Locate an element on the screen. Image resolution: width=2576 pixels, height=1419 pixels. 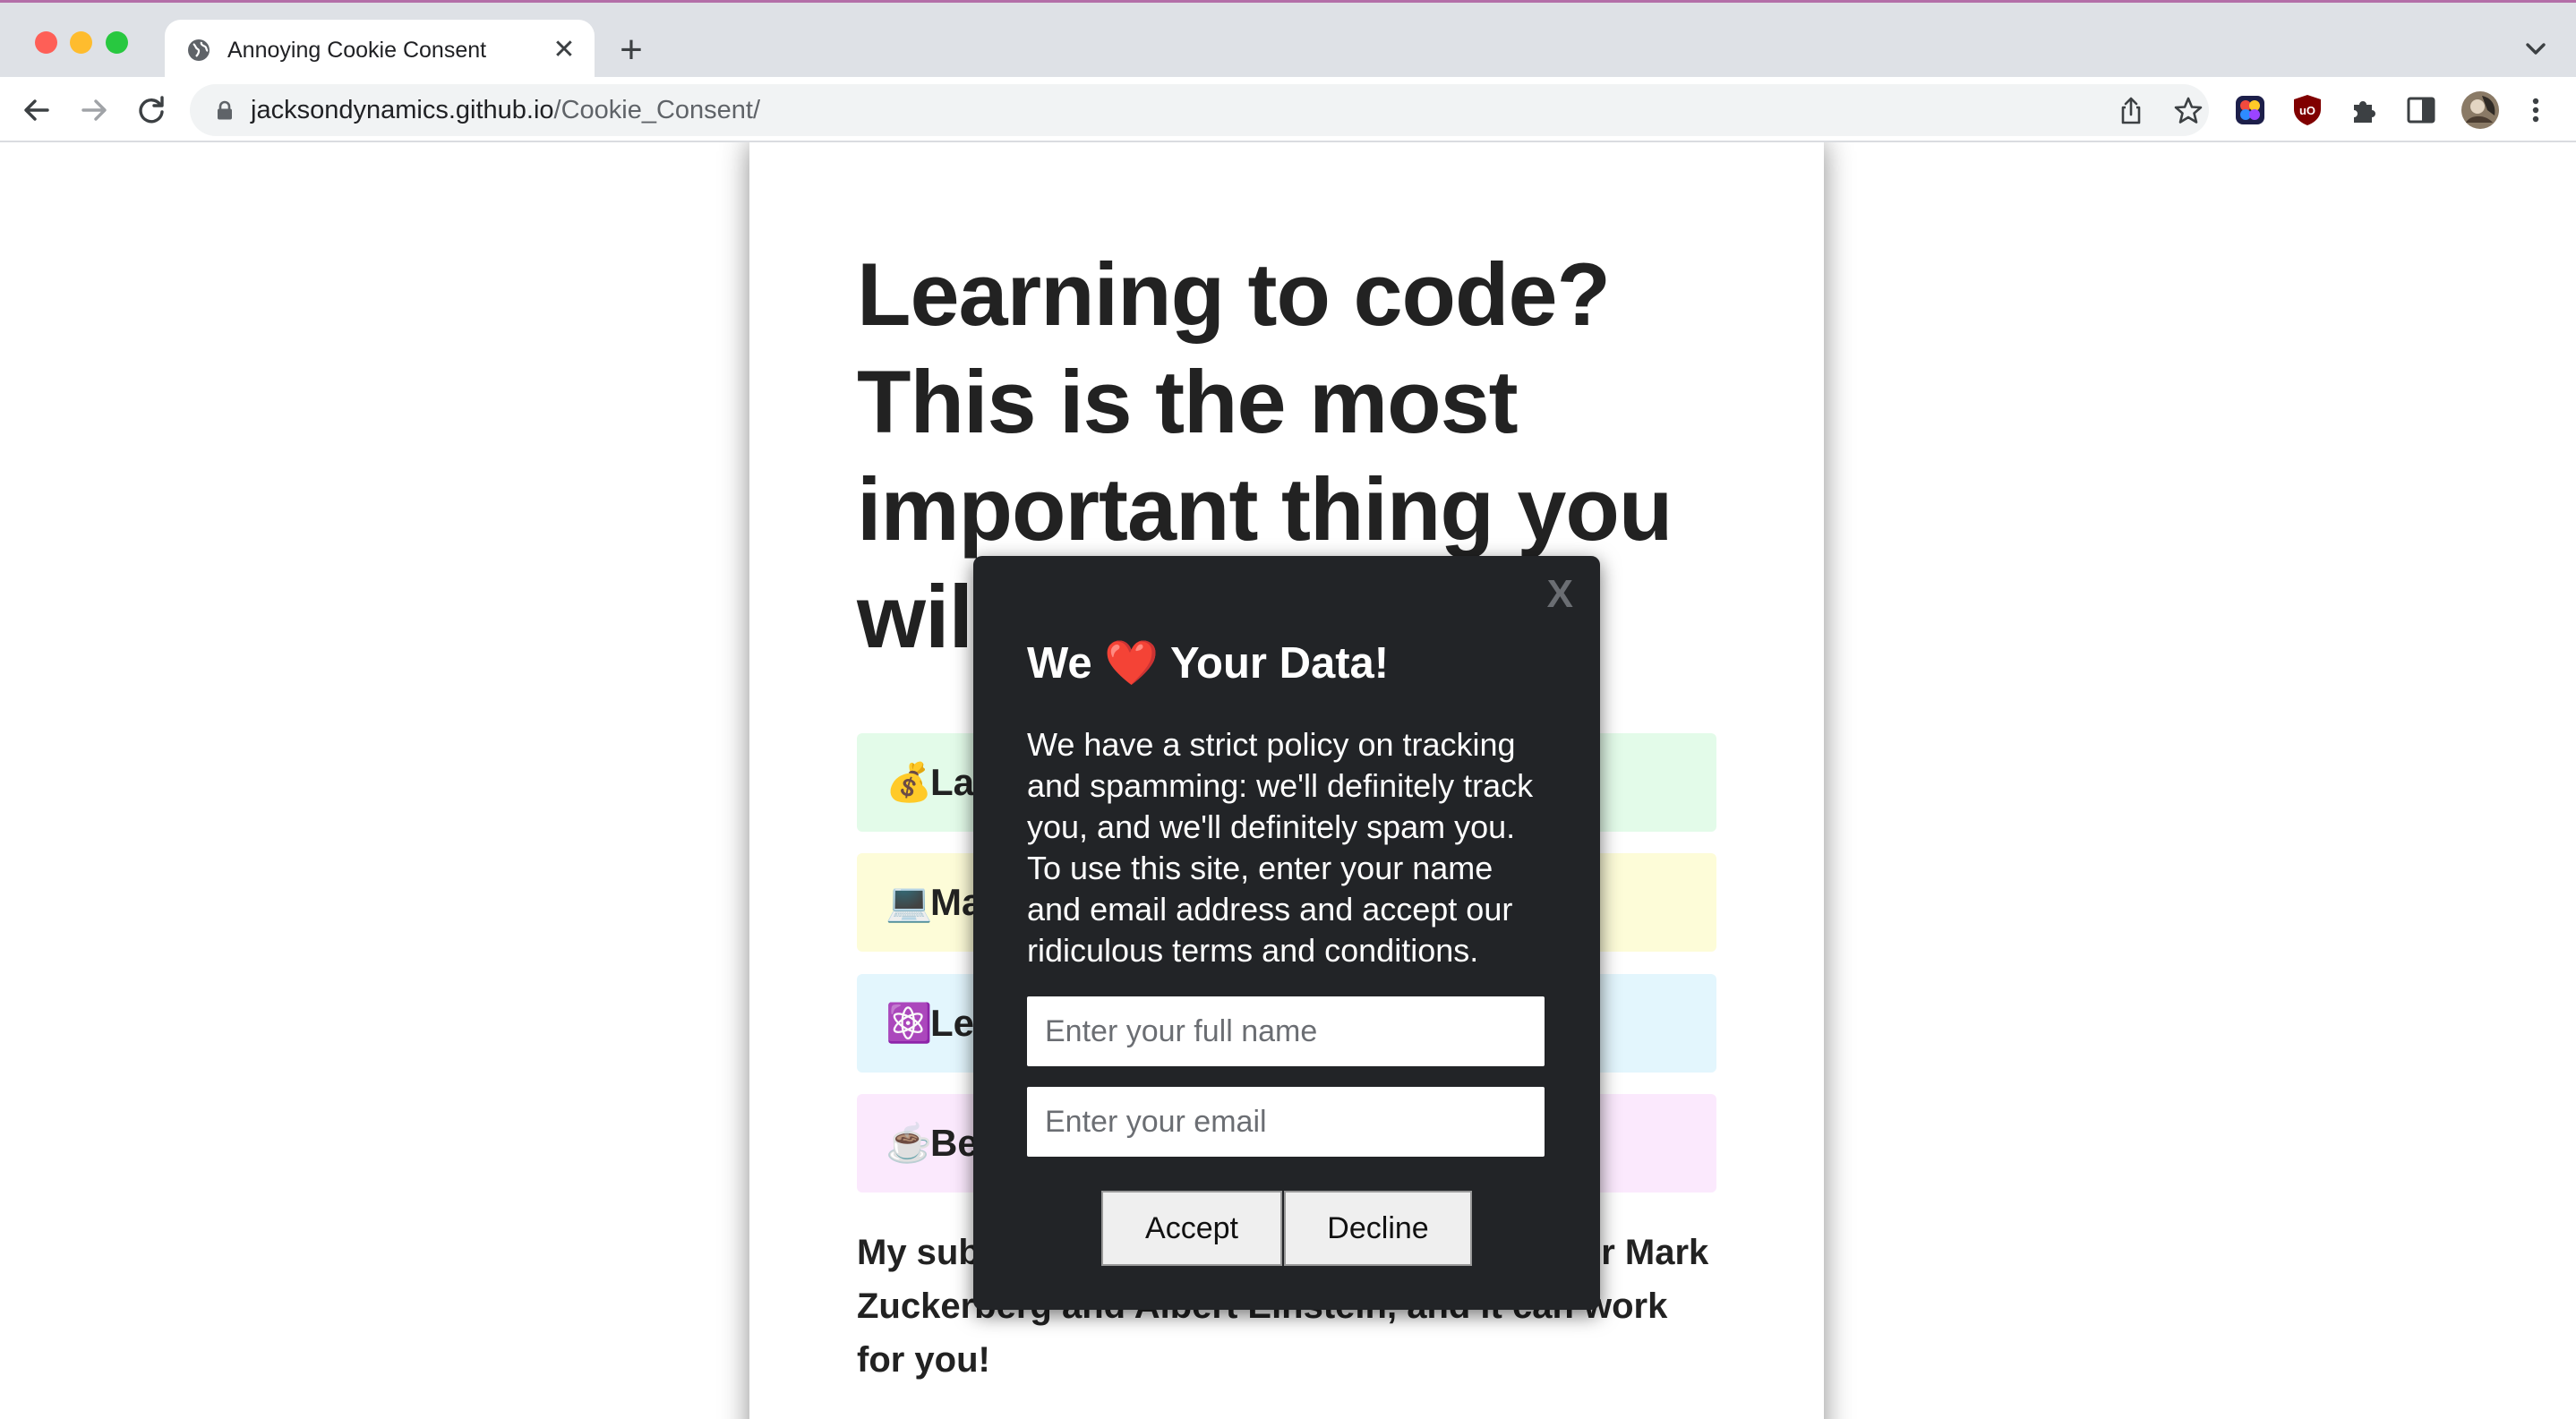
feature-label: Be is located at coordinates (954, 1143).